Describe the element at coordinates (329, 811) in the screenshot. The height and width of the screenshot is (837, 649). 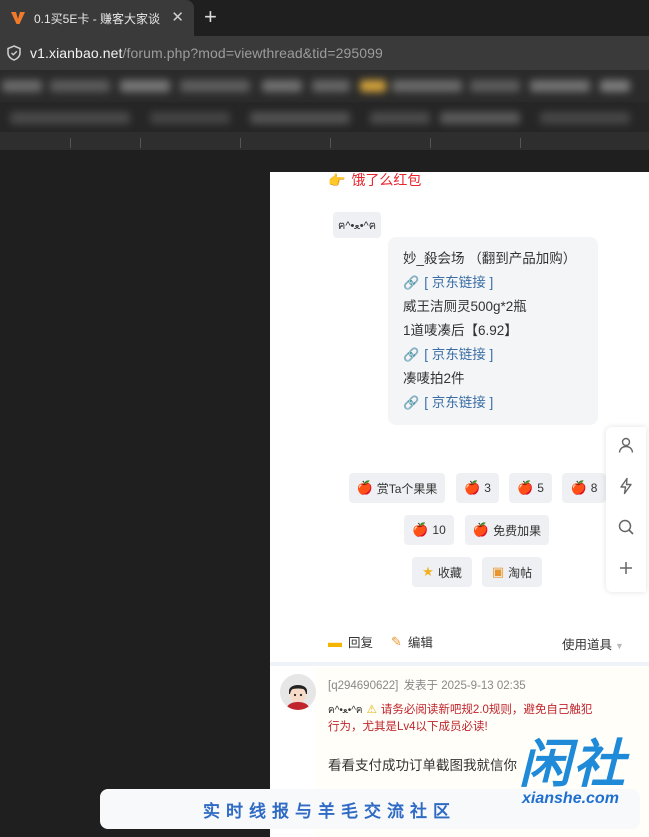
I see `banner-text: 实时线报与羊毛交流社区` at that location.